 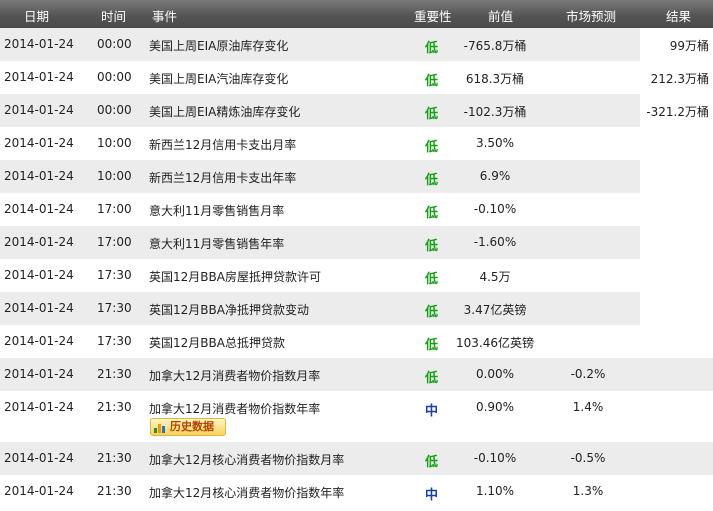 I want to click on cell-forecast: -0.5%, so click(x=588, y=458).